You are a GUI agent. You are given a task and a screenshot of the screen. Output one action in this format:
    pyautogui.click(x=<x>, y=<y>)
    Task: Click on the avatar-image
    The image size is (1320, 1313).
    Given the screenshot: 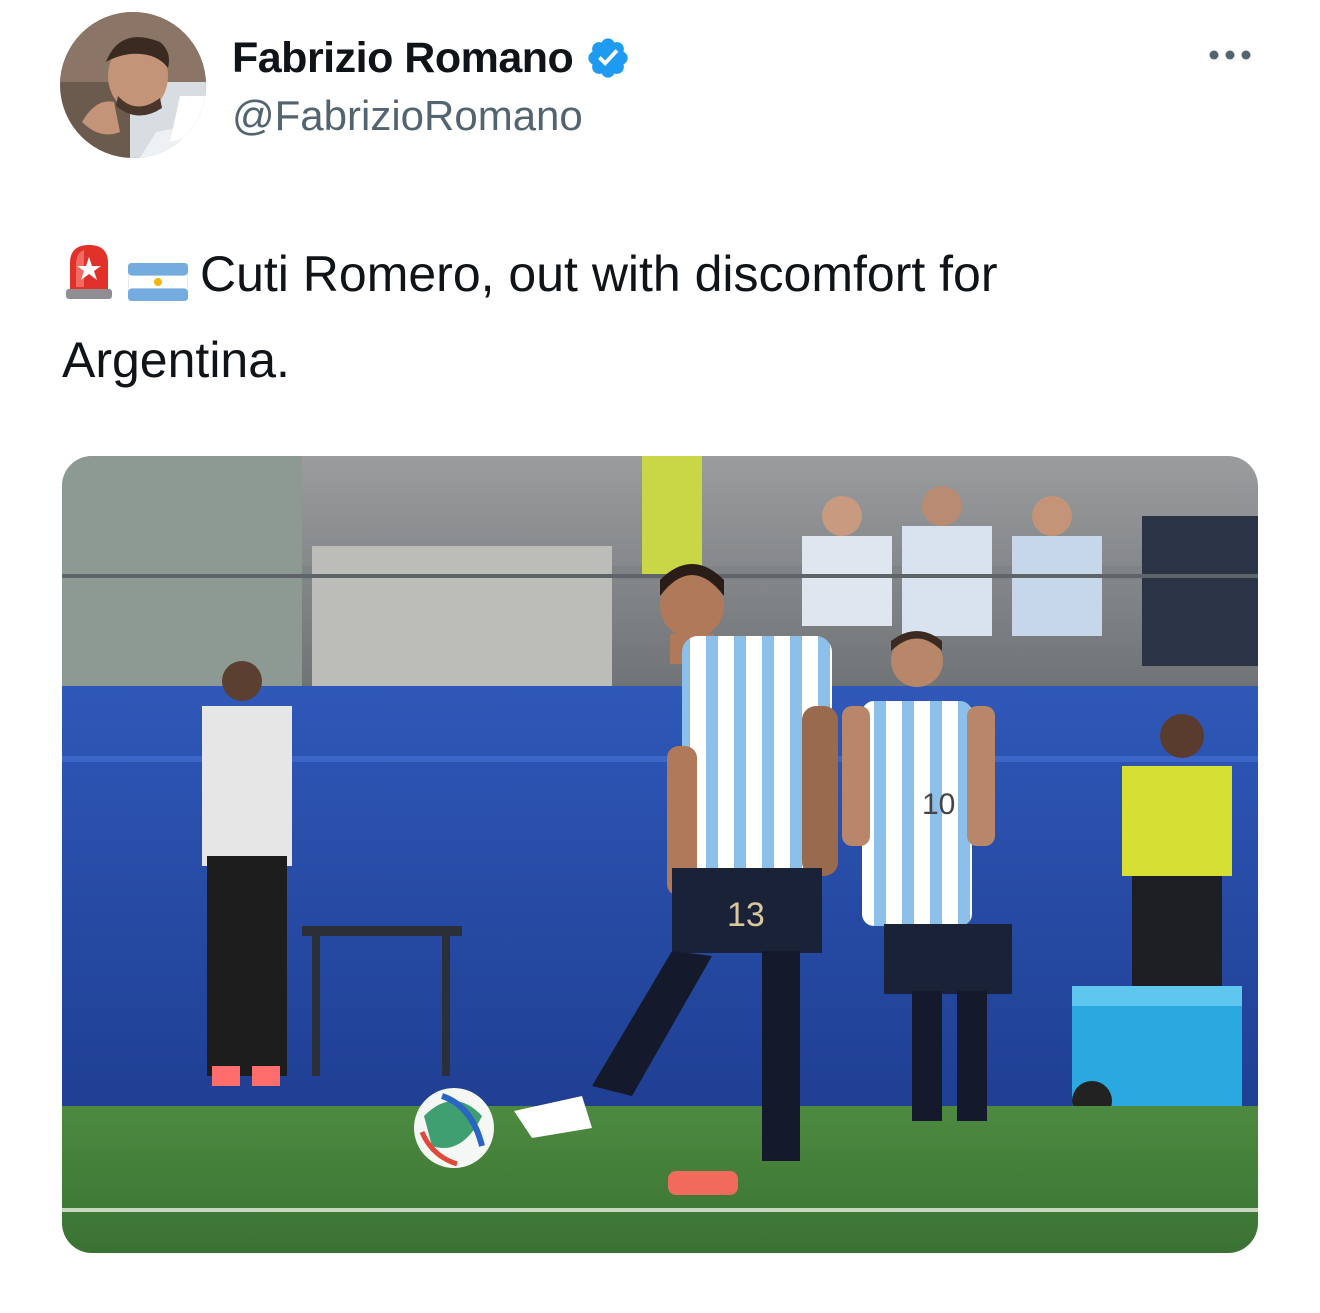 What is the action you would take?
    pyautogui.click(x=133, y=85)
    